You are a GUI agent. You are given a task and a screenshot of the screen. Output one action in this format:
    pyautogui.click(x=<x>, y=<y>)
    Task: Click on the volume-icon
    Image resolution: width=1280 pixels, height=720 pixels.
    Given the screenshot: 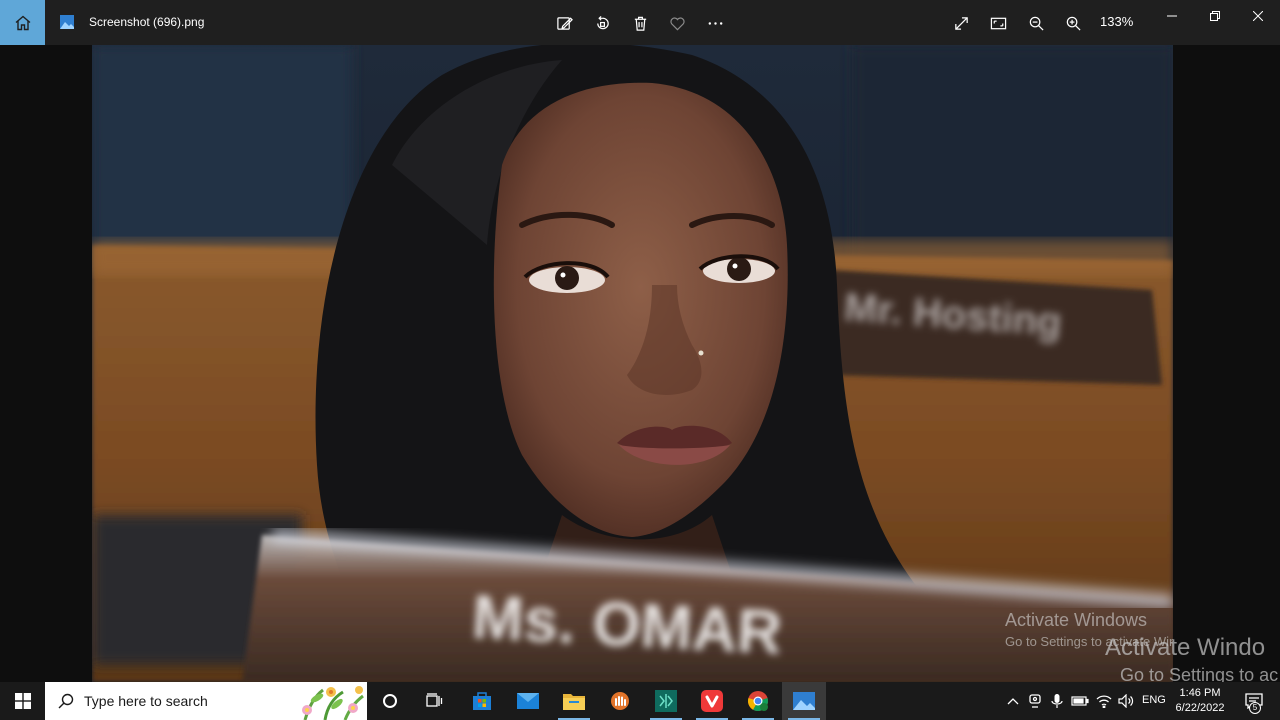 What is the action you would take?
    pyautogui.click(x=1126, y=701)
    